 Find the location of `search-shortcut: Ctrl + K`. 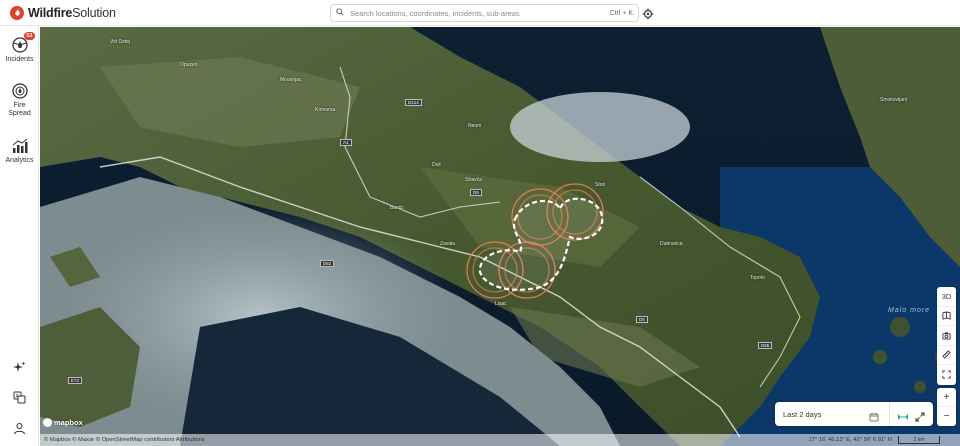

search-shortcut: Ctrl + K is located at coordinates (621, 13).